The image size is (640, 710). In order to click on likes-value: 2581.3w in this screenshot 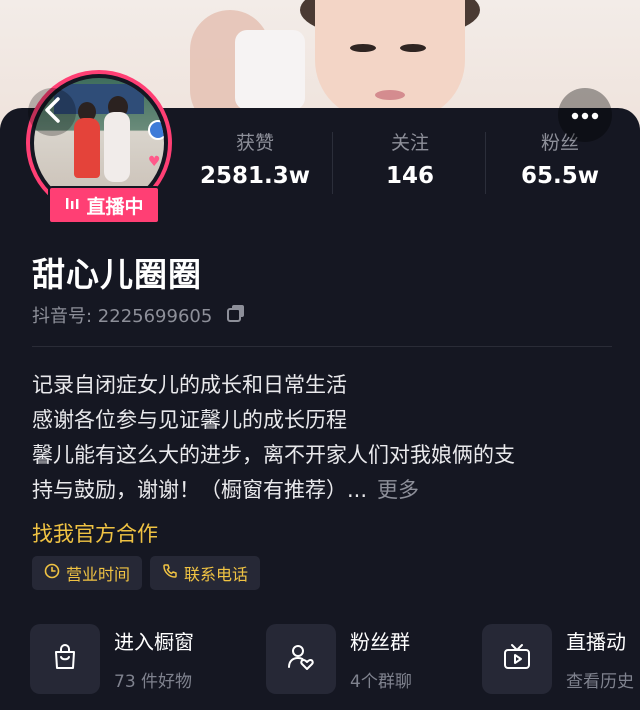, I will do `click(254, 176)`.